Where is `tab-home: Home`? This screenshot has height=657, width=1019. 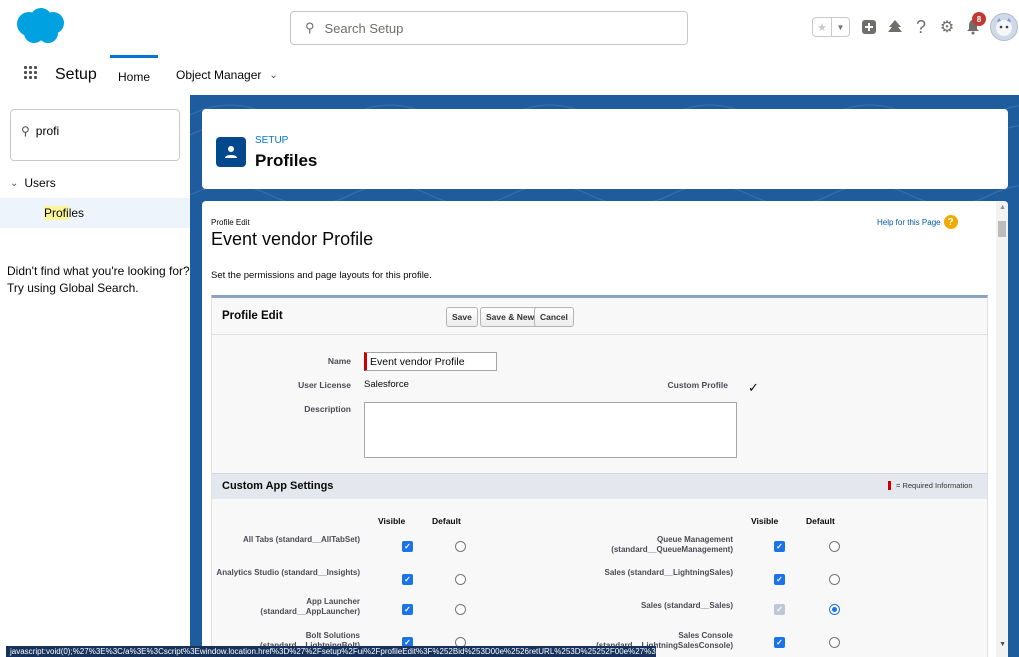
tab-home: Home is located at coordinates (134, 75).